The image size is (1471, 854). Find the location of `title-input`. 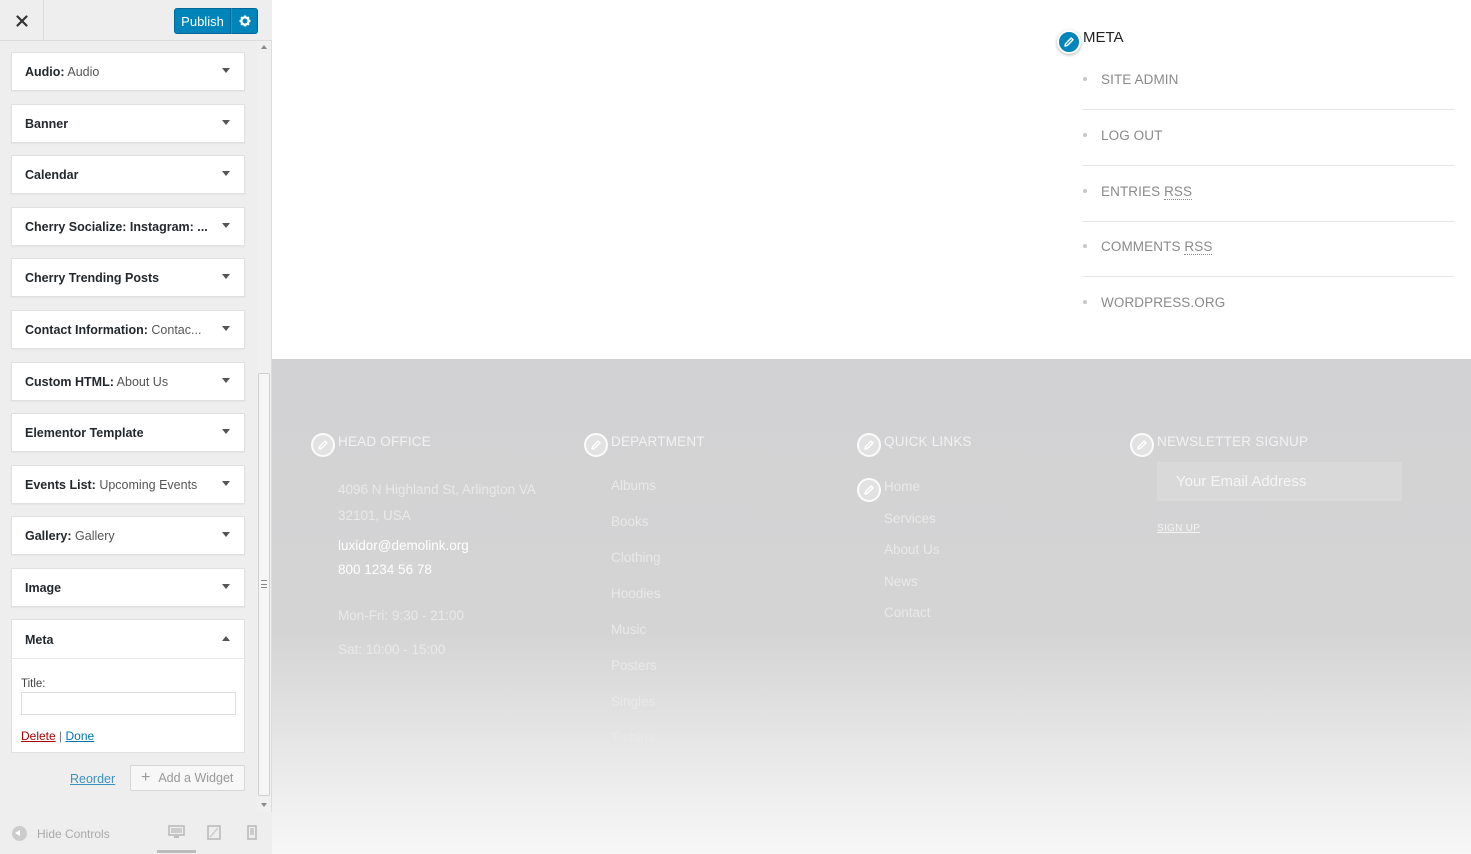

title-input is located at coordinates (128, 703).